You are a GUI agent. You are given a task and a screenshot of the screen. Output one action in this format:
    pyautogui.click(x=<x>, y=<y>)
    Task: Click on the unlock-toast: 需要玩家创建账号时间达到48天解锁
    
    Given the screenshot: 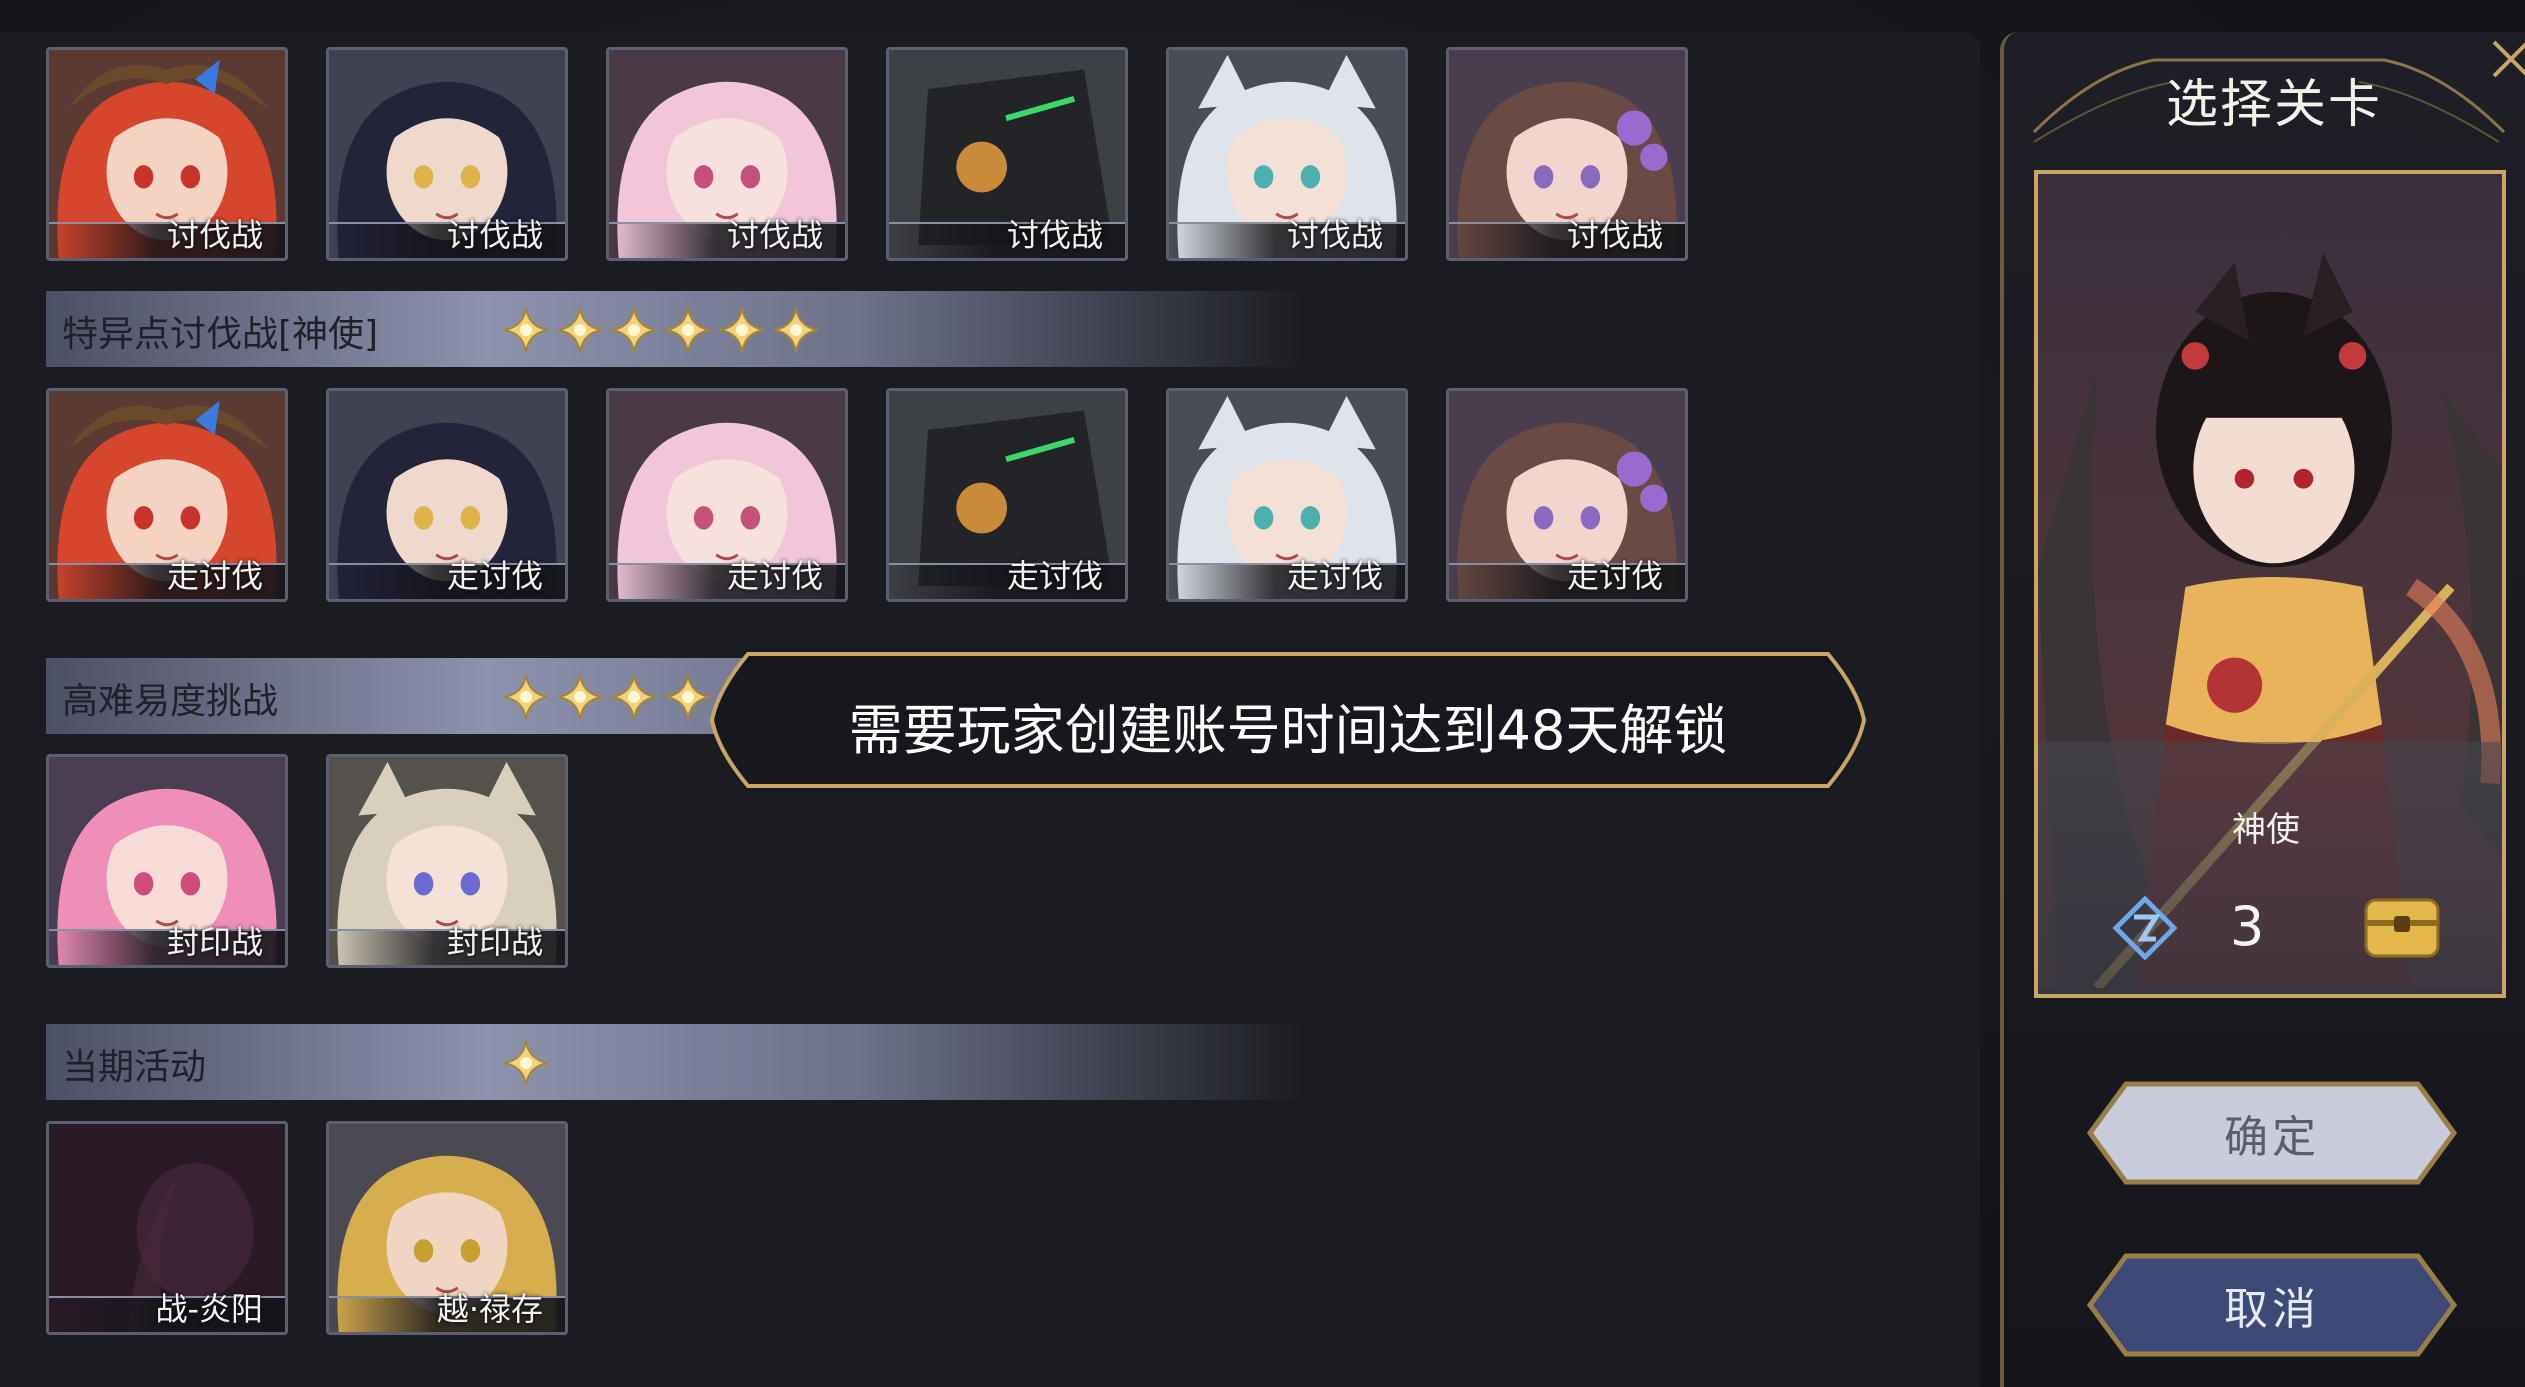 What is the action you would take?
    pyautogui.click(x=1288, y=720)
    